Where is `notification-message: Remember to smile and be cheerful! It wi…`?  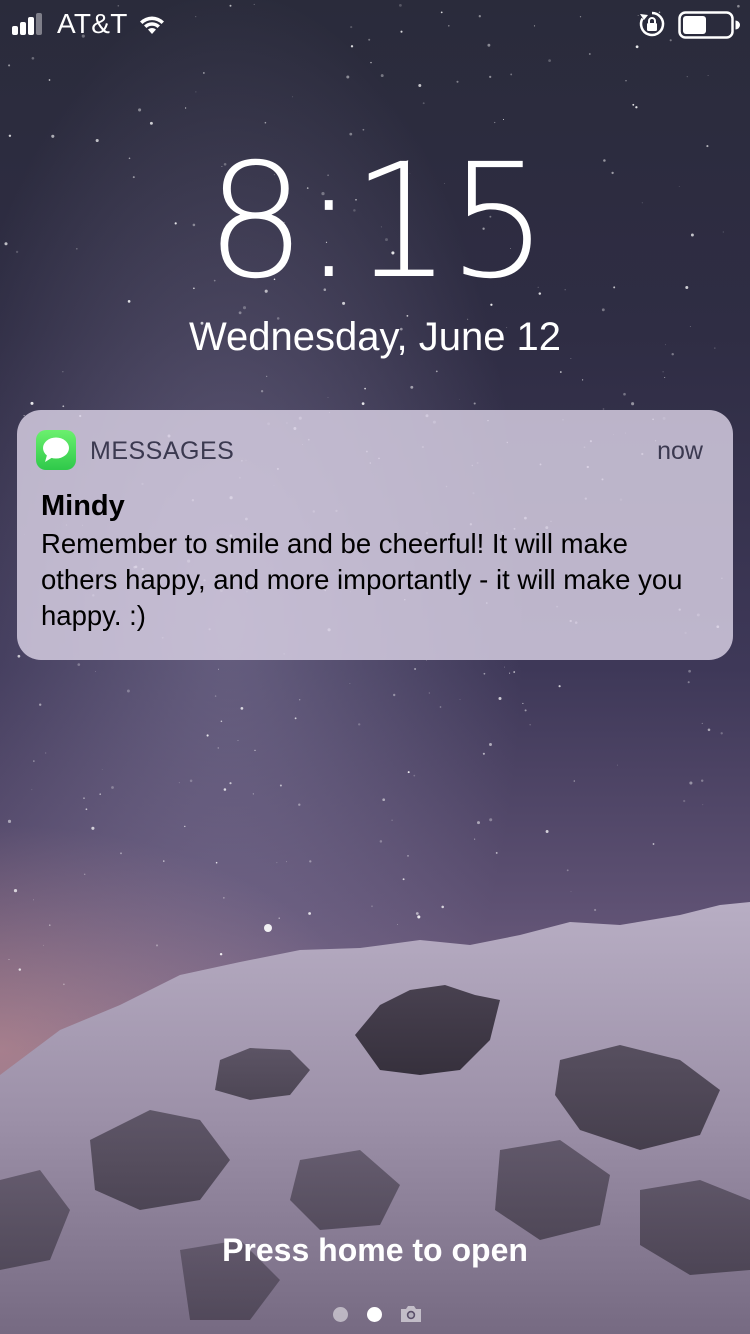 notification-message: Remember to smile and be cheerful! It wi… is located at coordinates (362, 579).